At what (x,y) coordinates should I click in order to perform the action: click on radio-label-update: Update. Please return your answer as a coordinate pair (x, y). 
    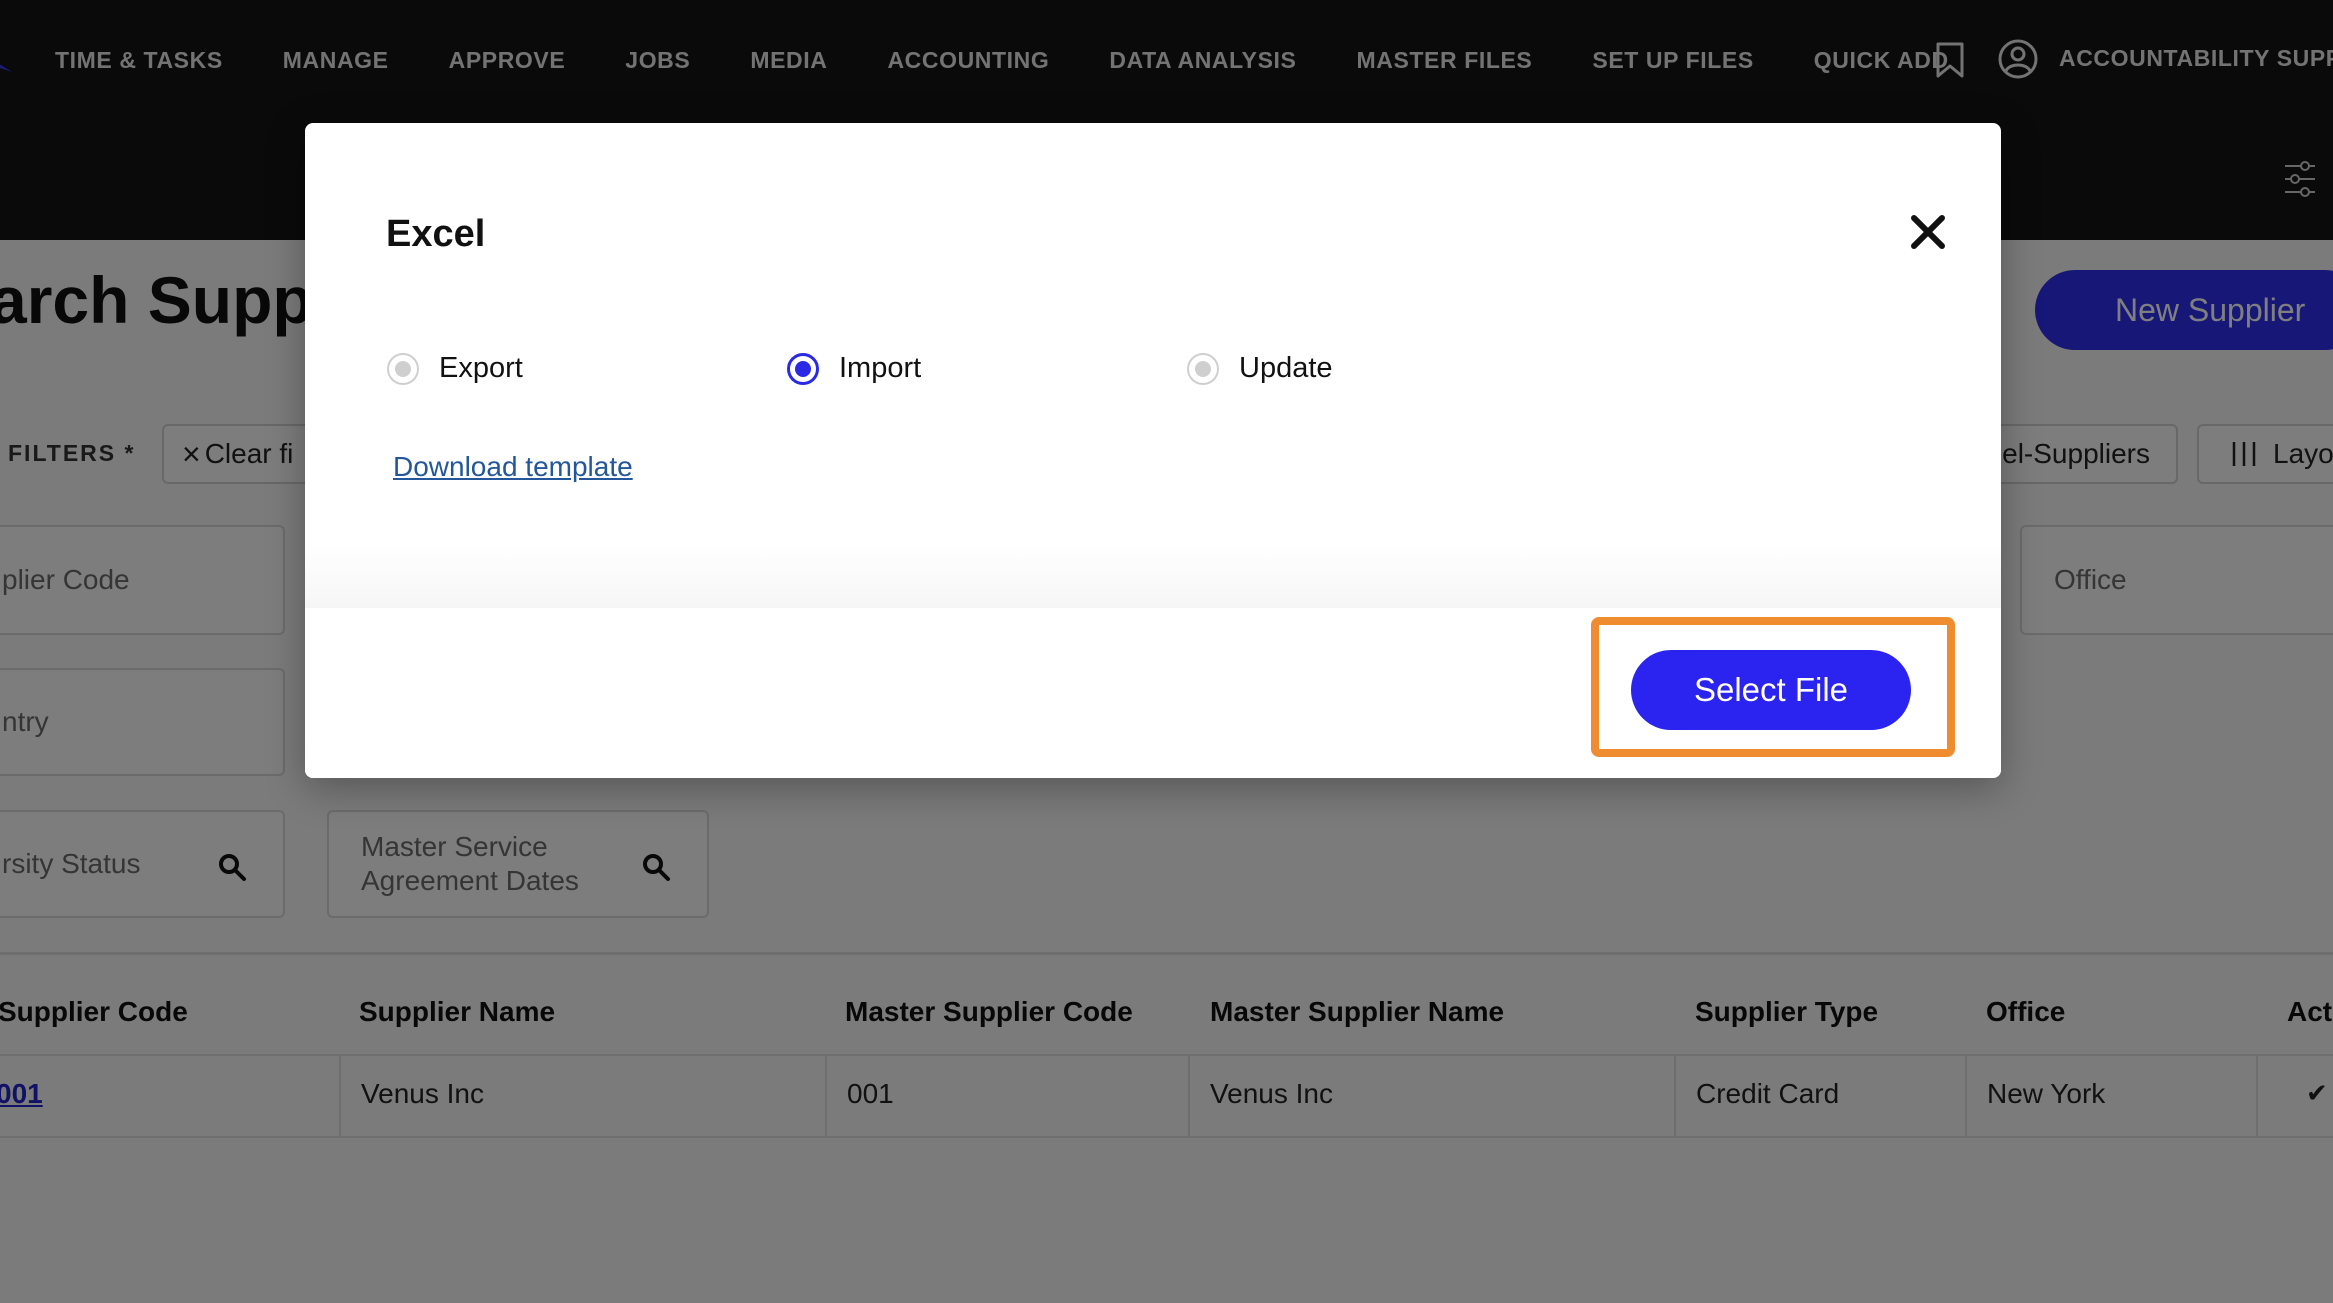
    Looking at the image, I should click on (1286, 368).